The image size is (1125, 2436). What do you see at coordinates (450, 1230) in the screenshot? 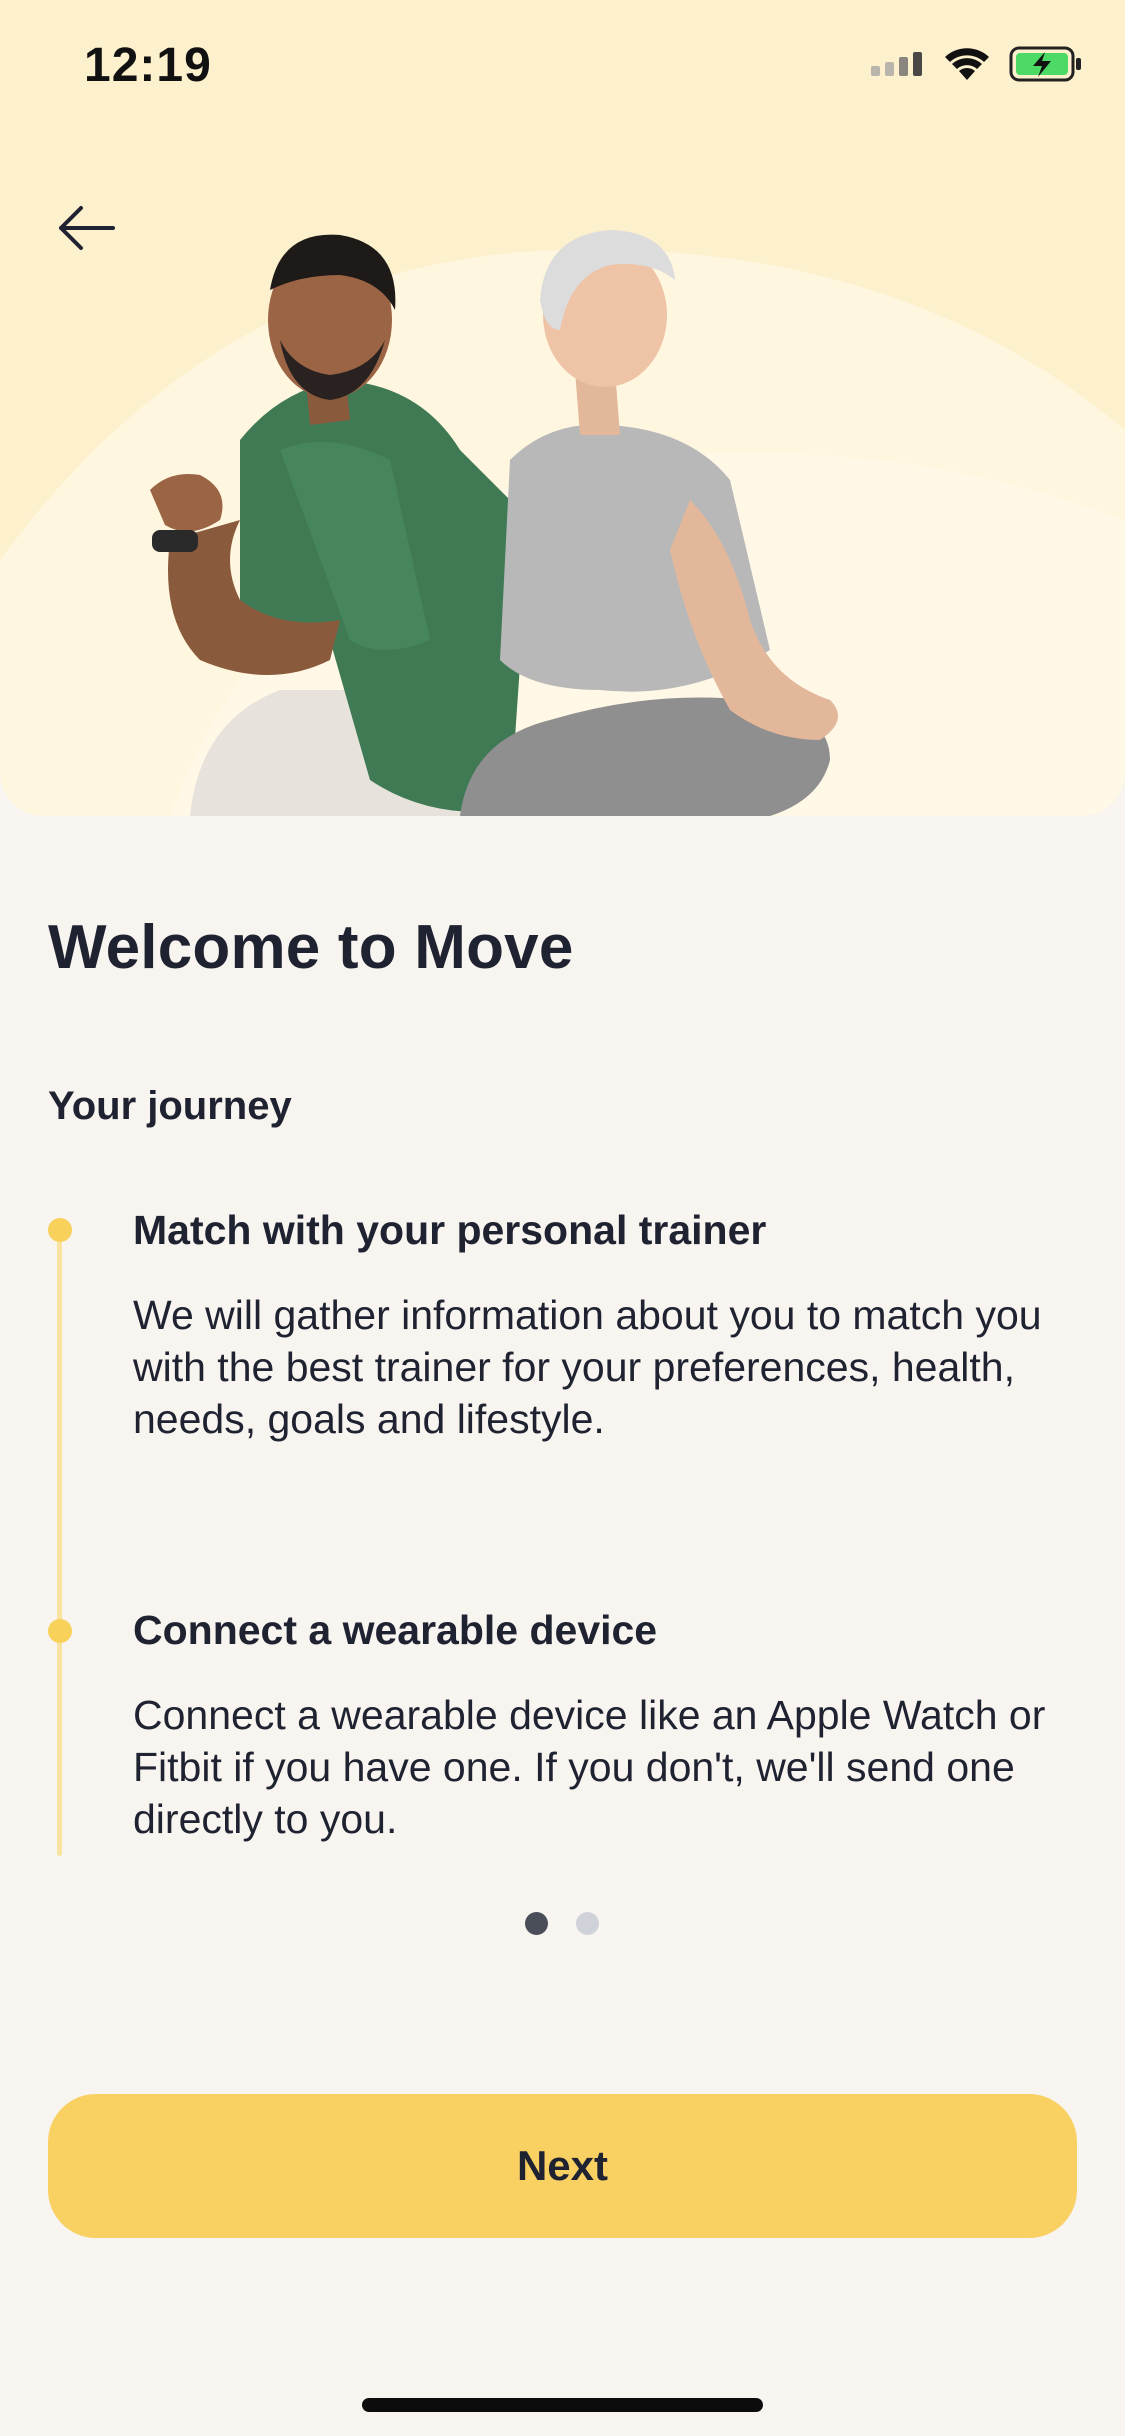
I see `step-title: Match with your personal trainer` at bounding box center [450, 1230].